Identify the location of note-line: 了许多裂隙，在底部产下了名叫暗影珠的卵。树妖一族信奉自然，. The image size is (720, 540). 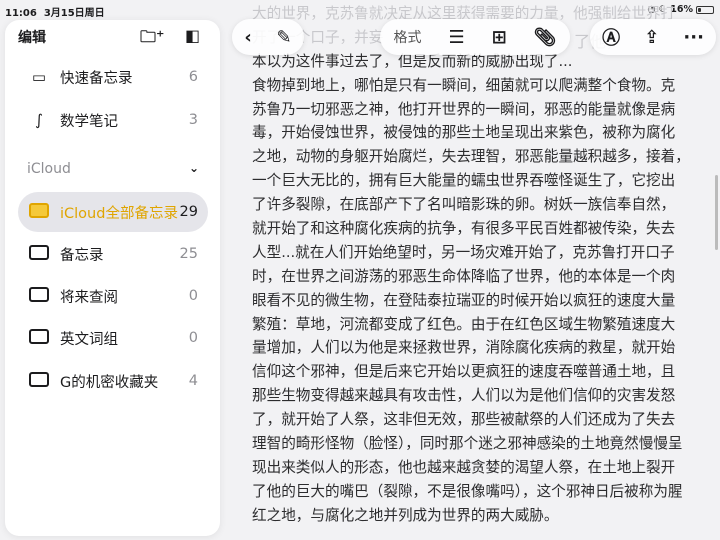
(464, 205).